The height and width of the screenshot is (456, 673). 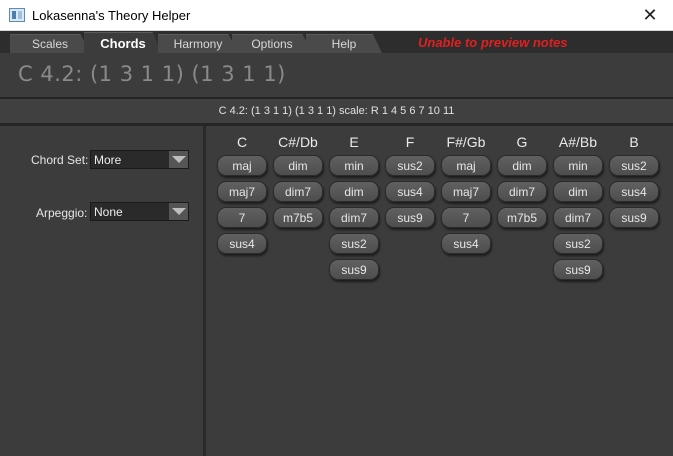 What do you see at coordinates (152, 74) in the screenshot?
I see `chord-display: C 4.2: (1 3 1 1) (1 3 1 1)` at bounding box center [152, 74].